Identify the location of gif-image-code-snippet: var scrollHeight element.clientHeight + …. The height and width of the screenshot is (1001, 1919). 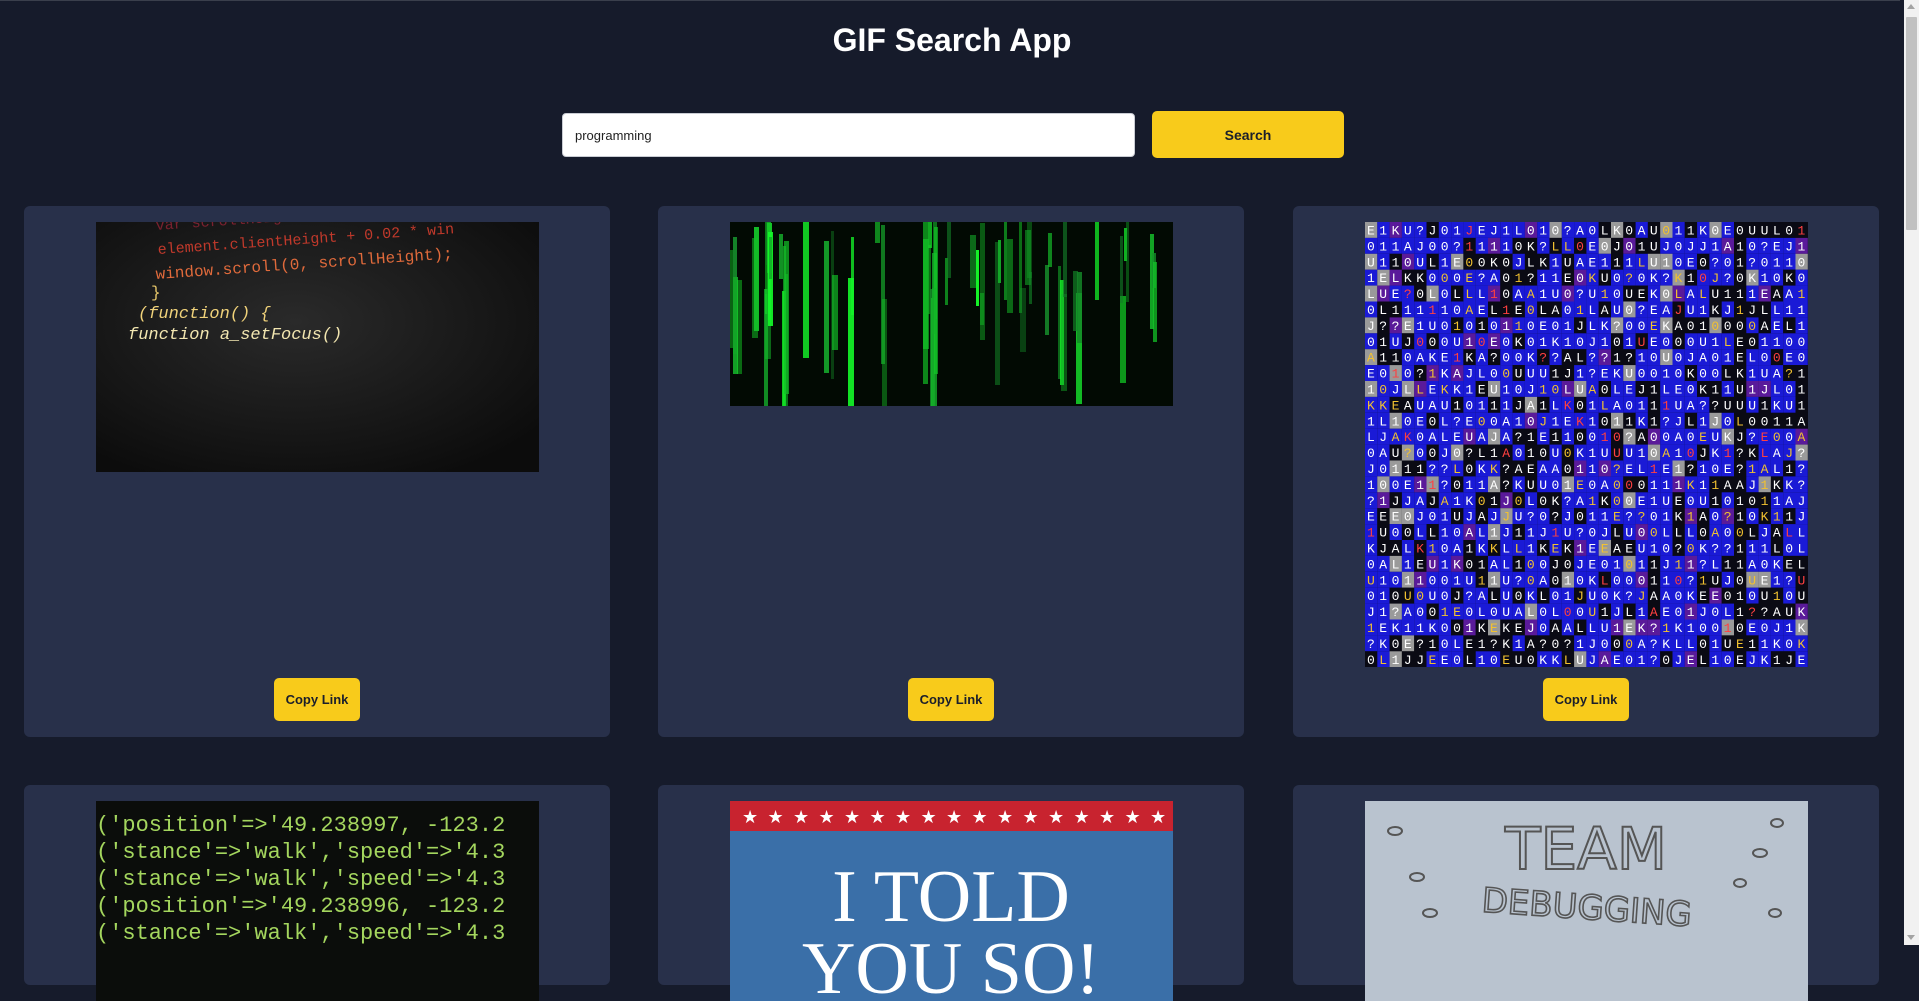
(317, 347).